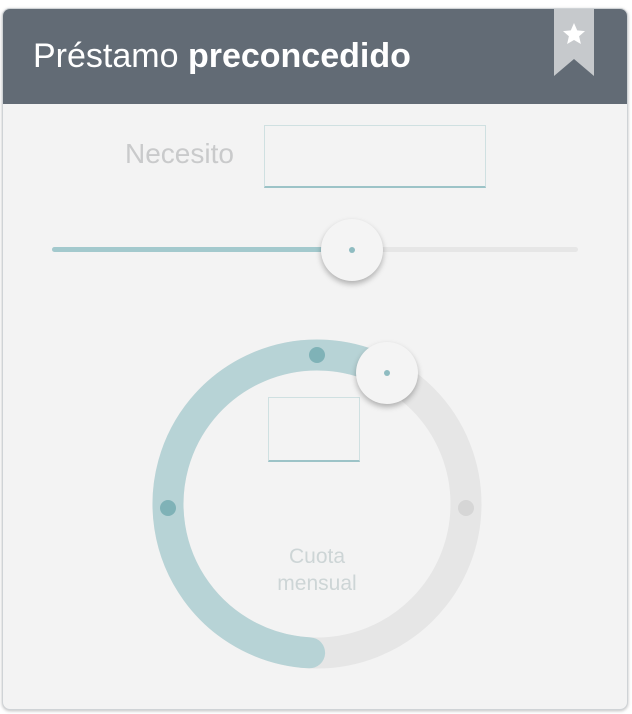  I want to click on amount-slider, so click(316, 250).